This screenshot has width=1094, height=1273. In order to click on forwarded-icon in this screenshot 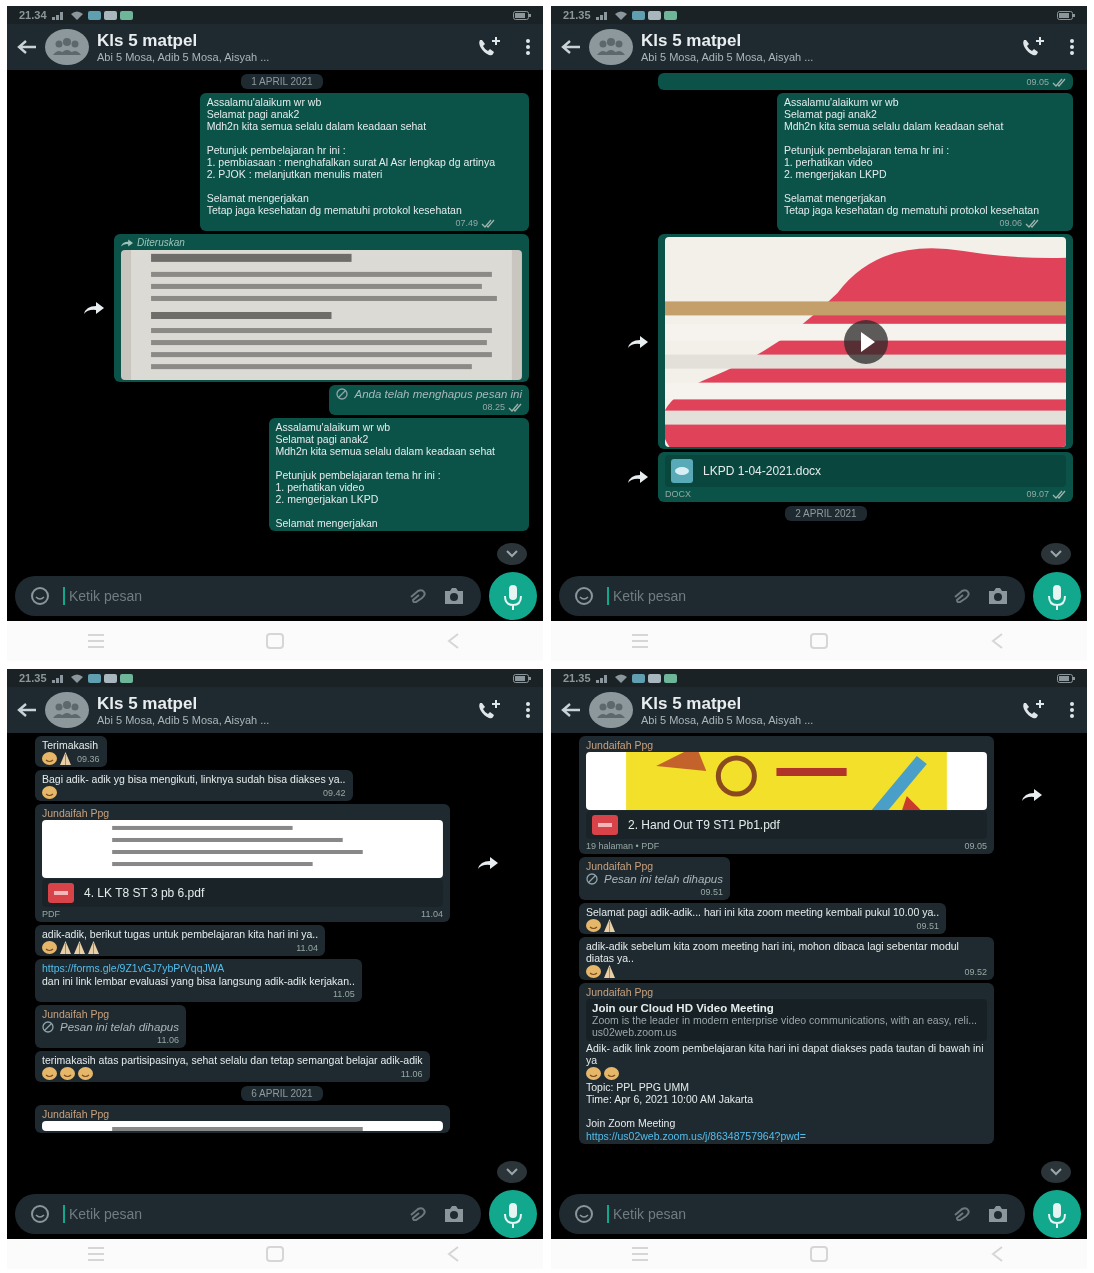, I will do `click(127, 243)`.